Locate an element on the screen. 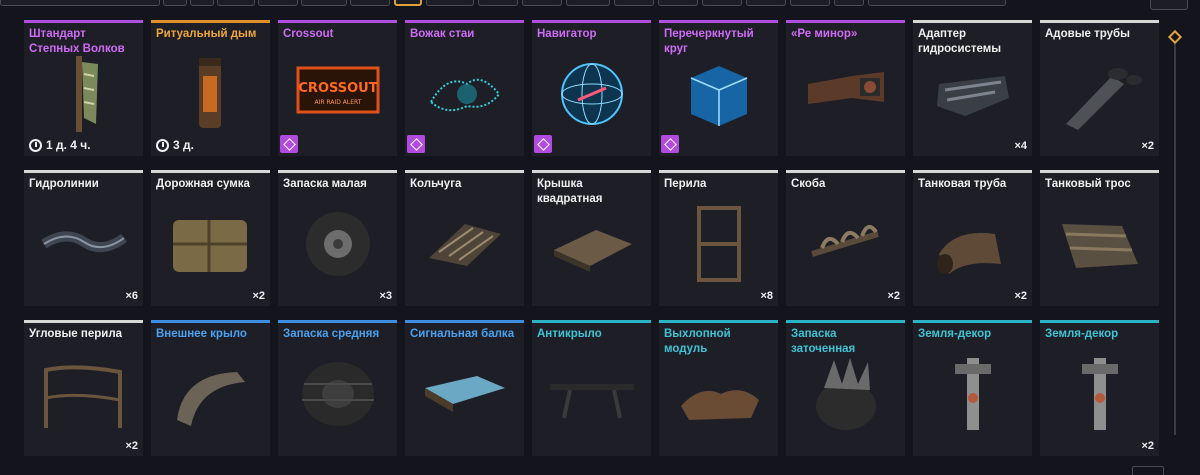 Image resolution: width=1200 pixels, height=475 pixels. item-card: Внешнее крыло is located at coordinates (210, 388).